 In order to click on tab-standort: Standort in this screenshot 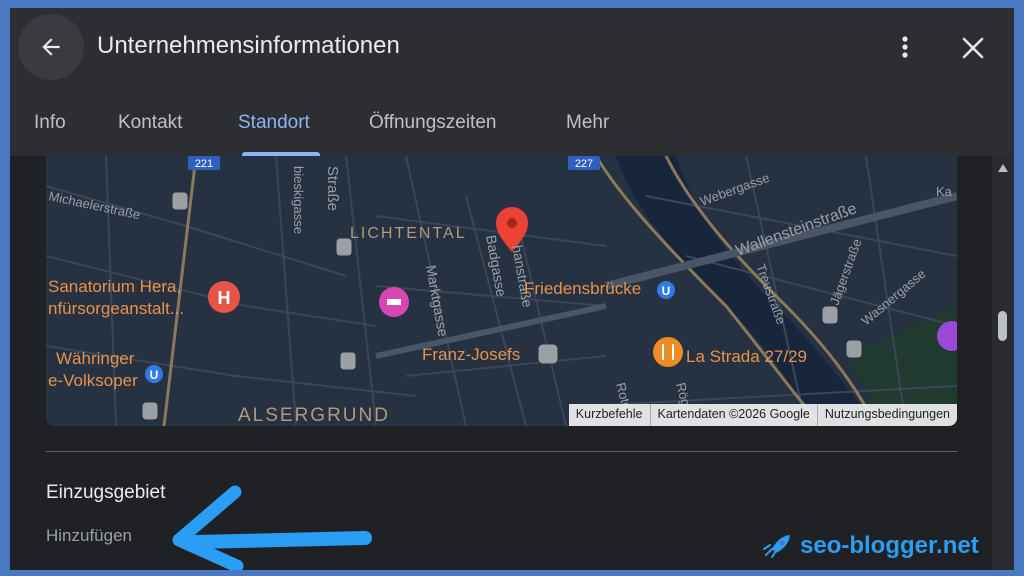, I will do `click(274, 123)`.